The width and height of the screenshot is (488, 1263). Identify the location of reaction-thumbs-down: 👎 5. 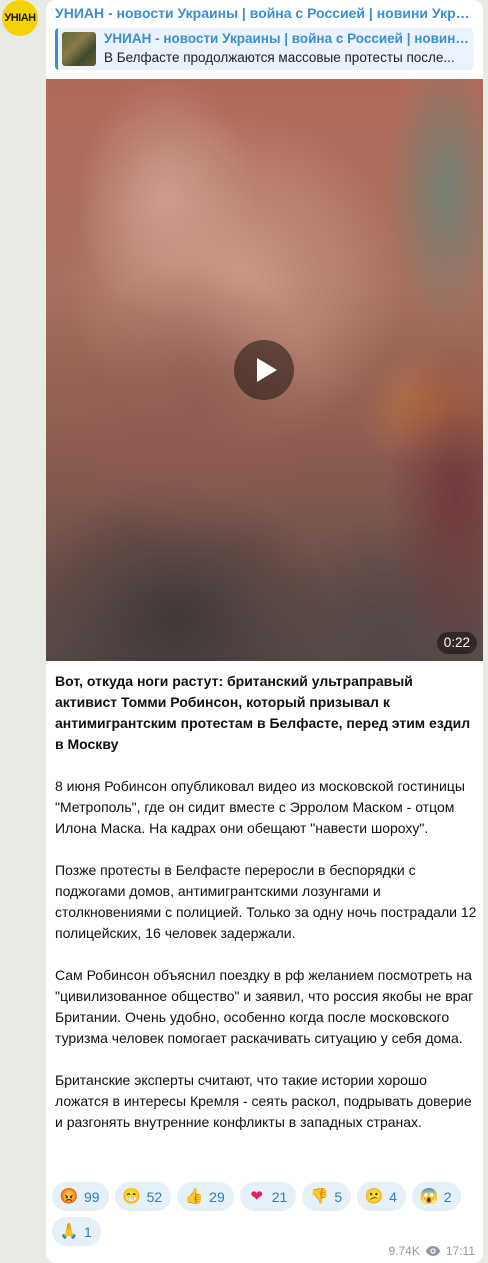
(327, 1196).